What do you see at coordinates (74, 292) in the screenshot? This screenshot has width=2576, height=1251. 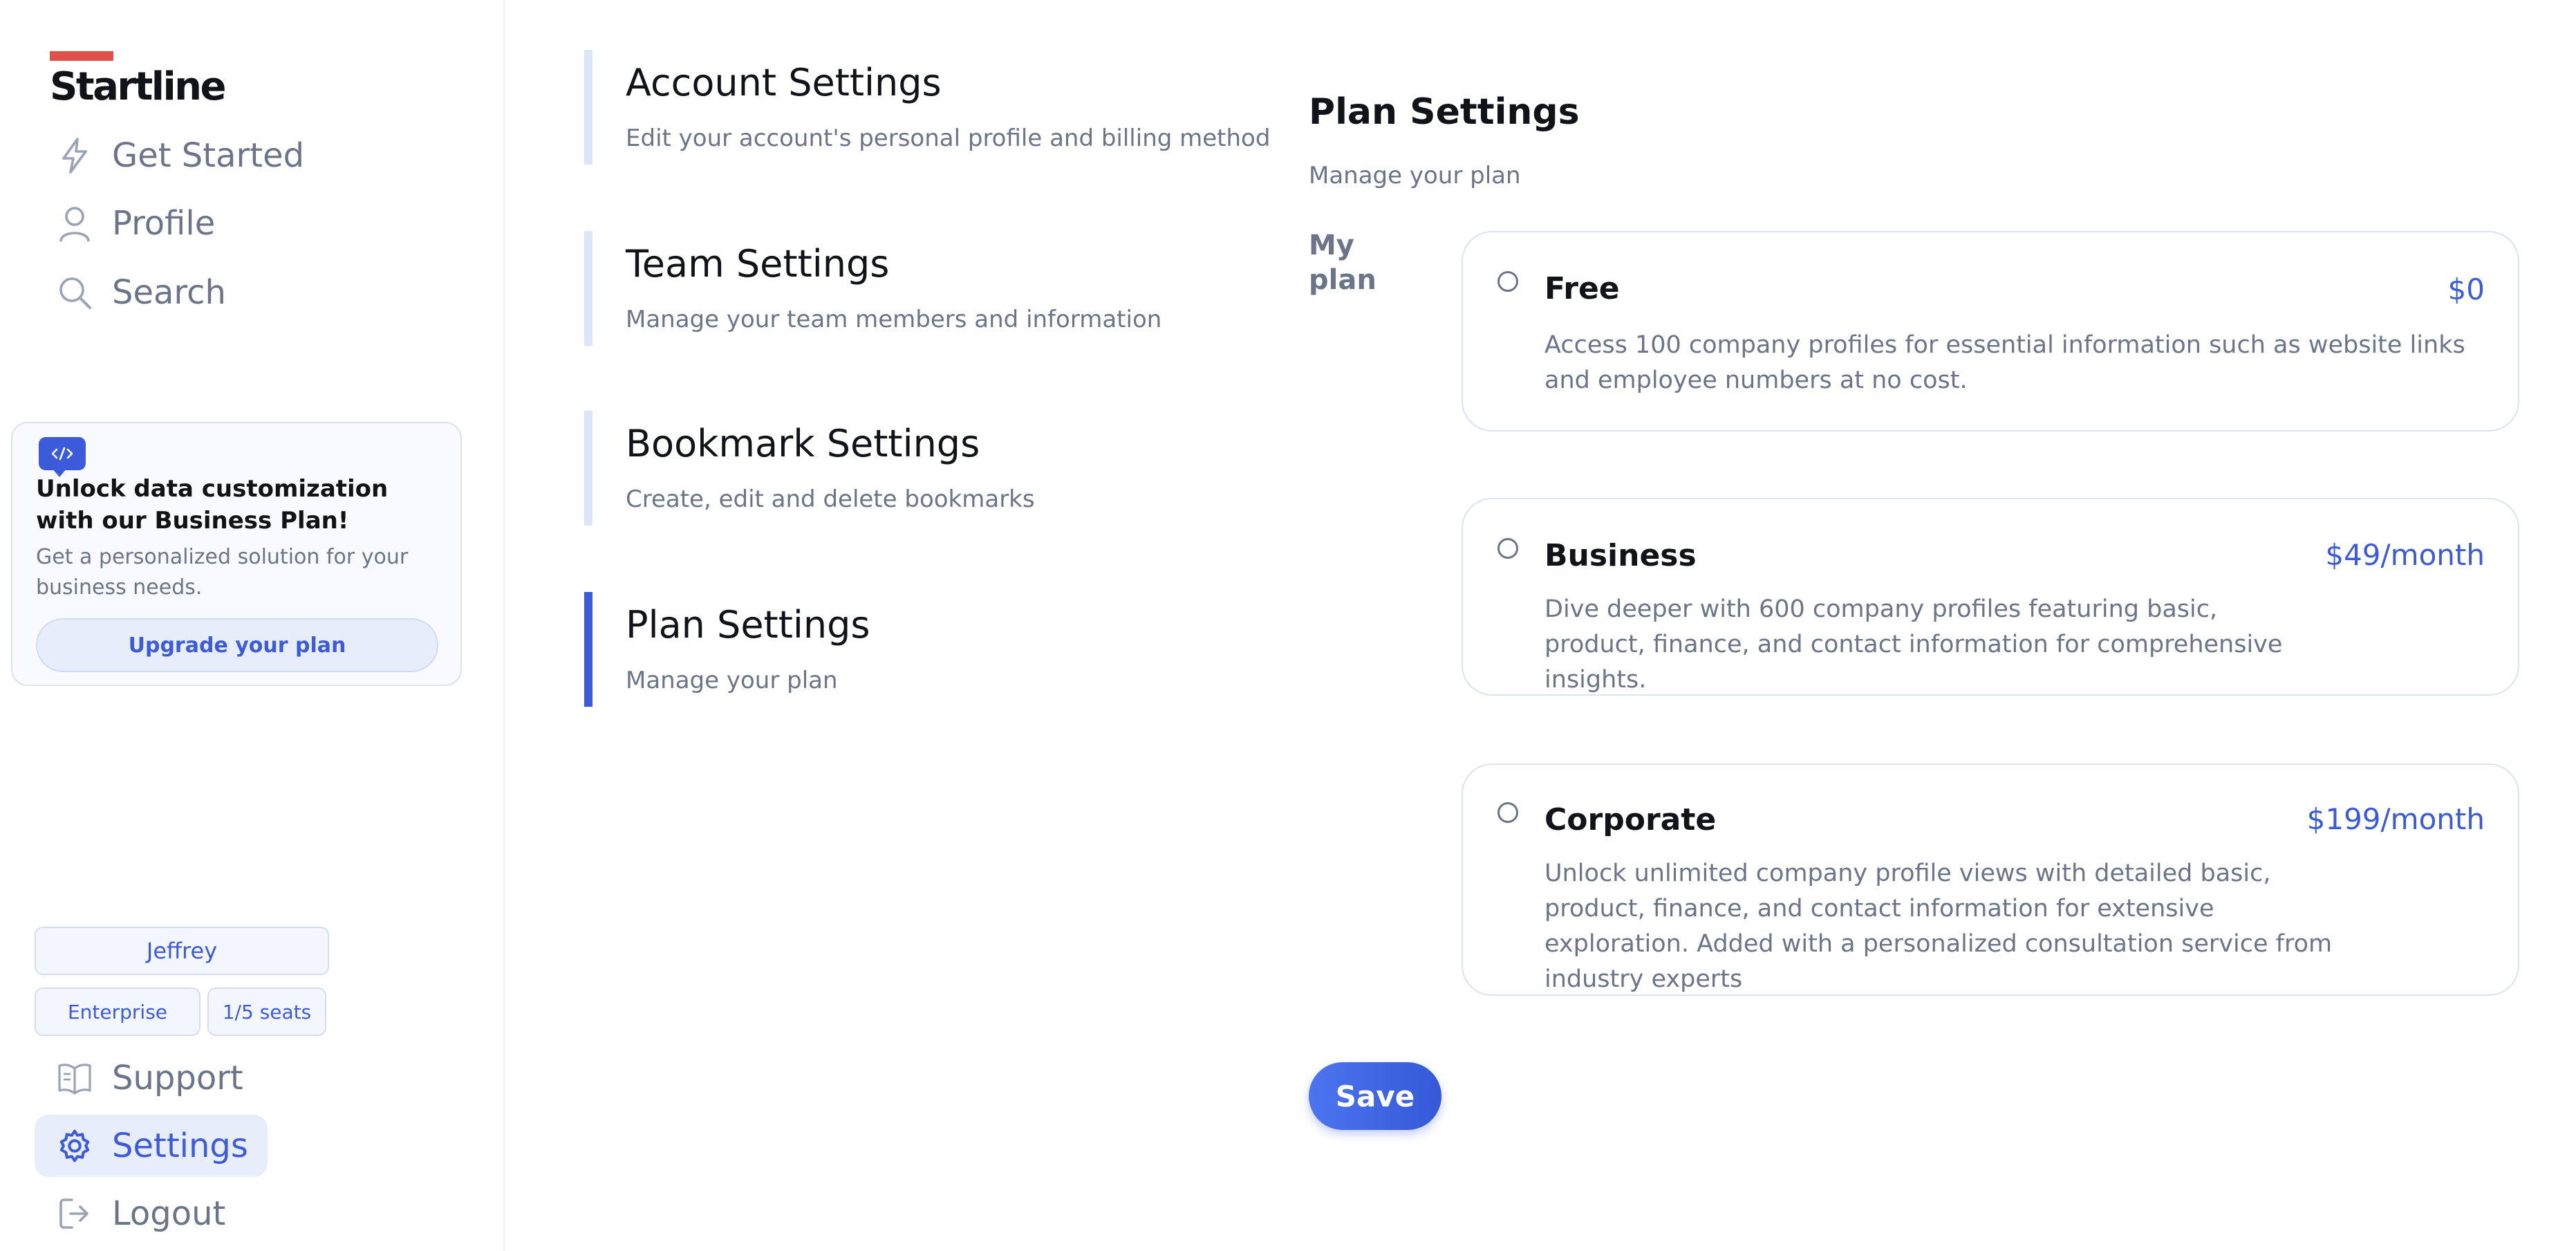 I see `search-icon` at bounding box center [74, 292].